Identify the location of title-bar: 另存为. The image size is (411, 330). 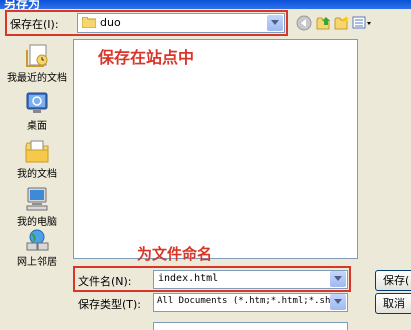
(205, 4).